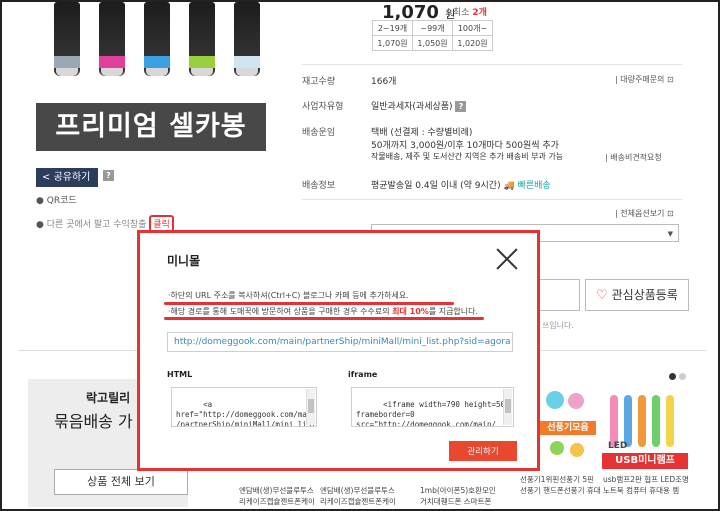 The image size is (720, 511). I want to click on shipping-info-value: 평균발송일 0.4일 이내 (약 9시간) 🚚 빠른배송, so click(461, 184).